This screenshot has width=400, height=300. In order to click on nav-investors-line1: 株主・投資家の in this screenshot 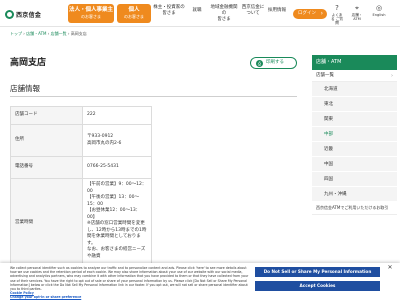, I will do `click(169, 7)`.